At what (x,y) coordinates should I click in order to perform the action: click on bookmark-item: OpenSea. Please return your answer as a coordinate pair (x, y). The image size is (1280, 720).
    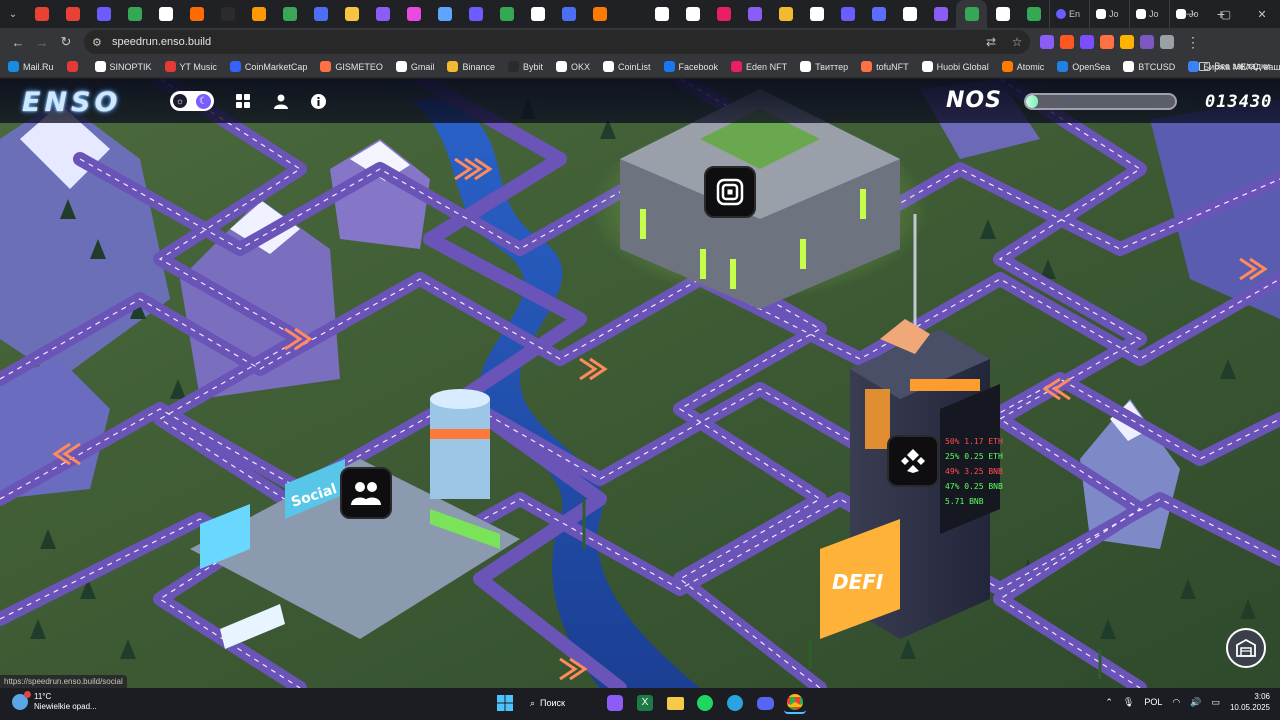
    Looking at the image, I should click on (1083, 66).